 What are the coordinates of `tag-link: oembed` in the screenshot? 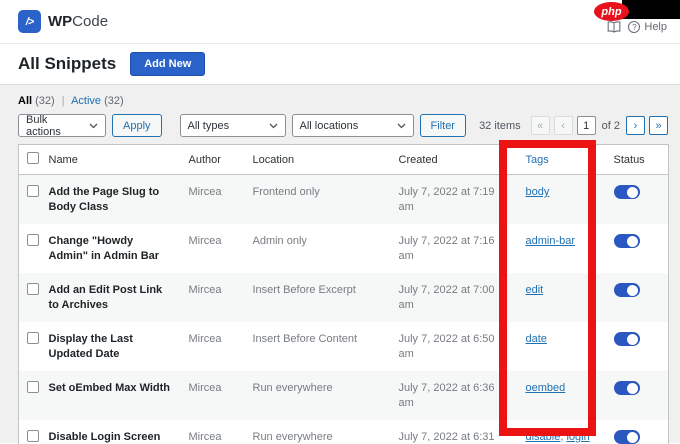 It's located at (546, 388).